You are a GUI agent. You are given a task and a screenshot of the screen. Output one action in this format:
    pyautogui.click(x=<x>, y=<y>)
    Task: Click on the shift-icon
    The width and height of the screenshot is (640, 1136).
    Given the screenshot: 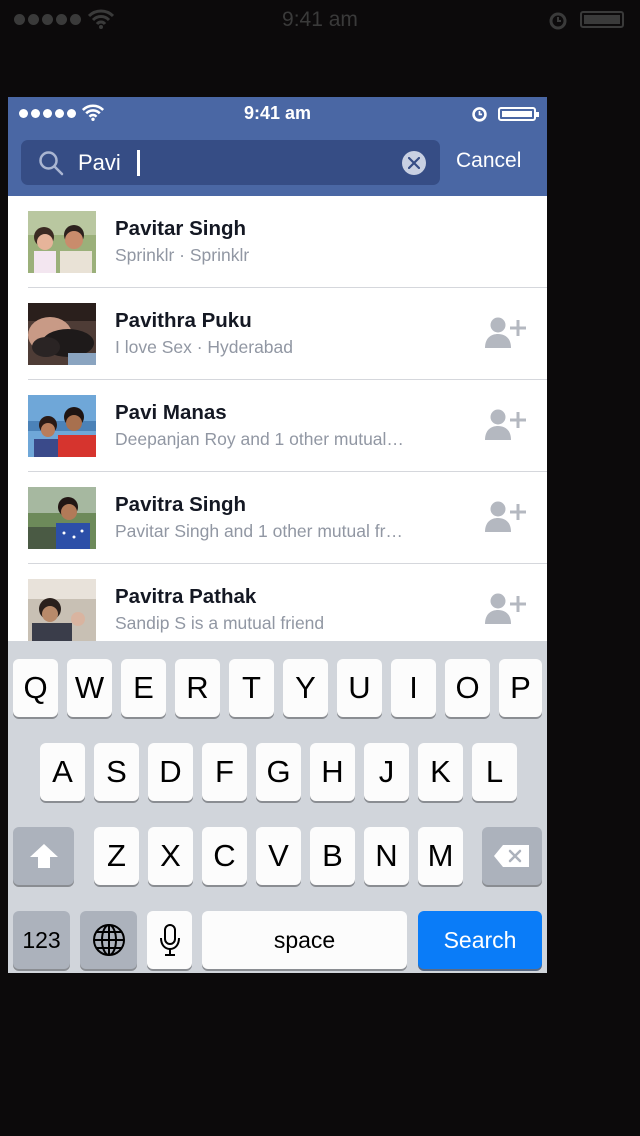 What is the action you would take?
    pyautogui.click(x=43, y=856)
    